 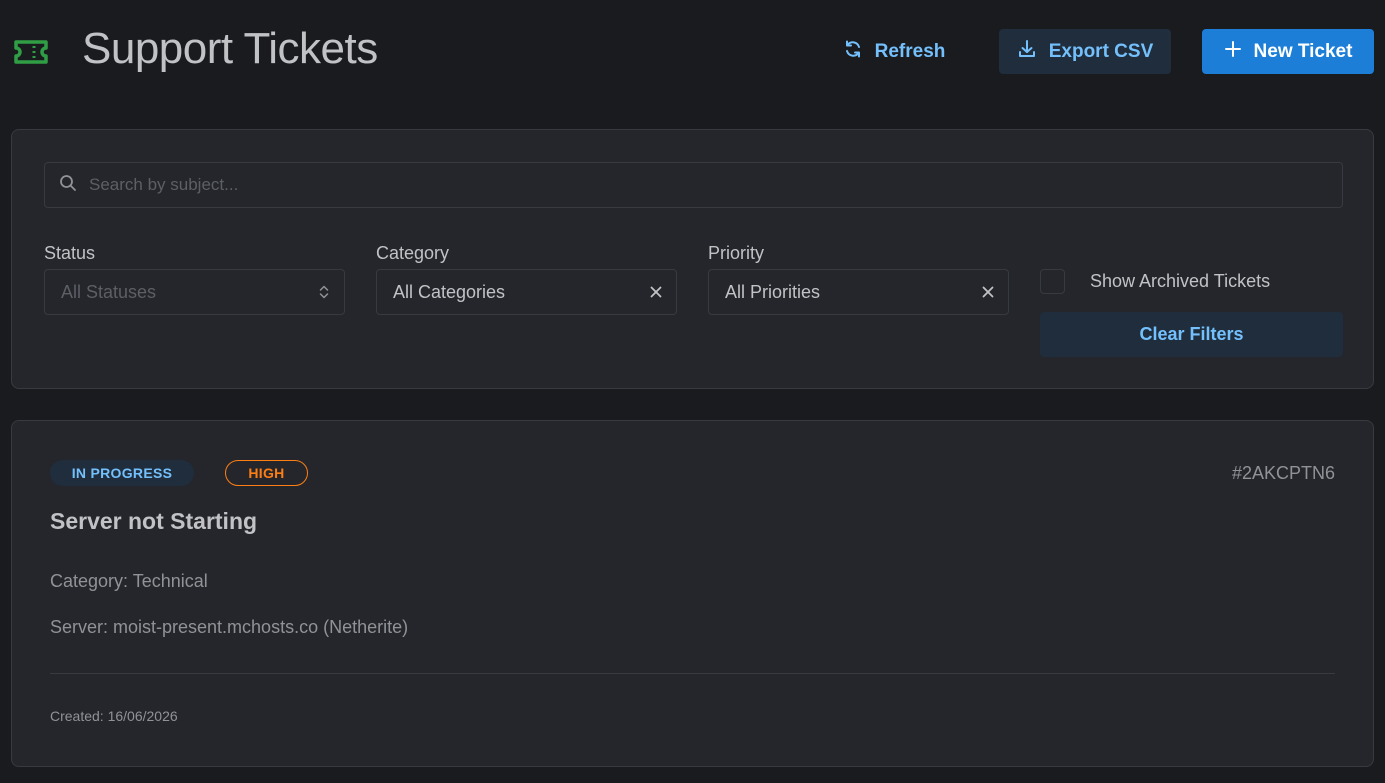 What do you see at coordinates (859, 52) in the screenshot?
I see `refresh-icon` at bounding box center [859, 52].